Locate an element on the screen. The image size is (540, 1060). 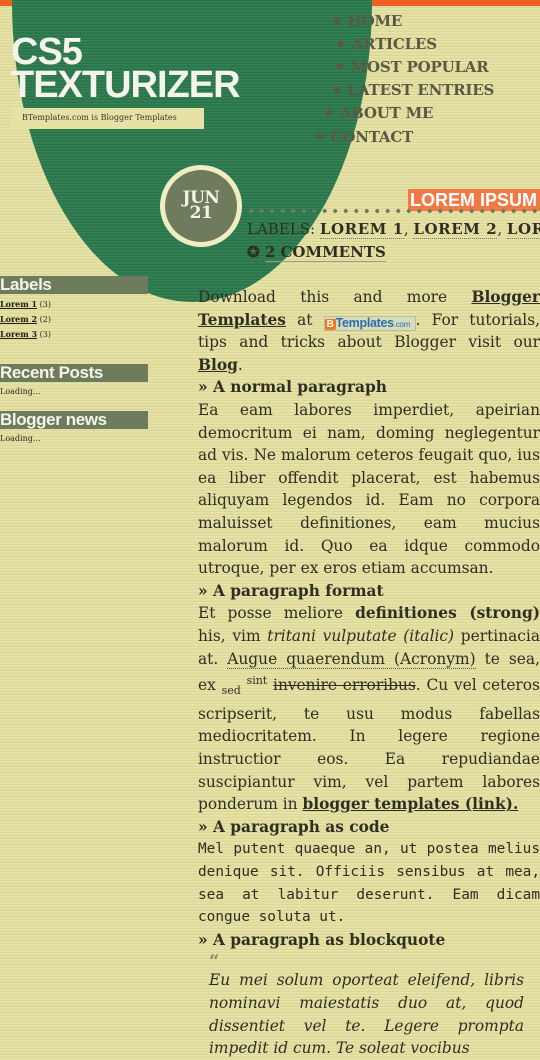
comments-link: 2 COMMENTS is located at coordinates (325, 252).